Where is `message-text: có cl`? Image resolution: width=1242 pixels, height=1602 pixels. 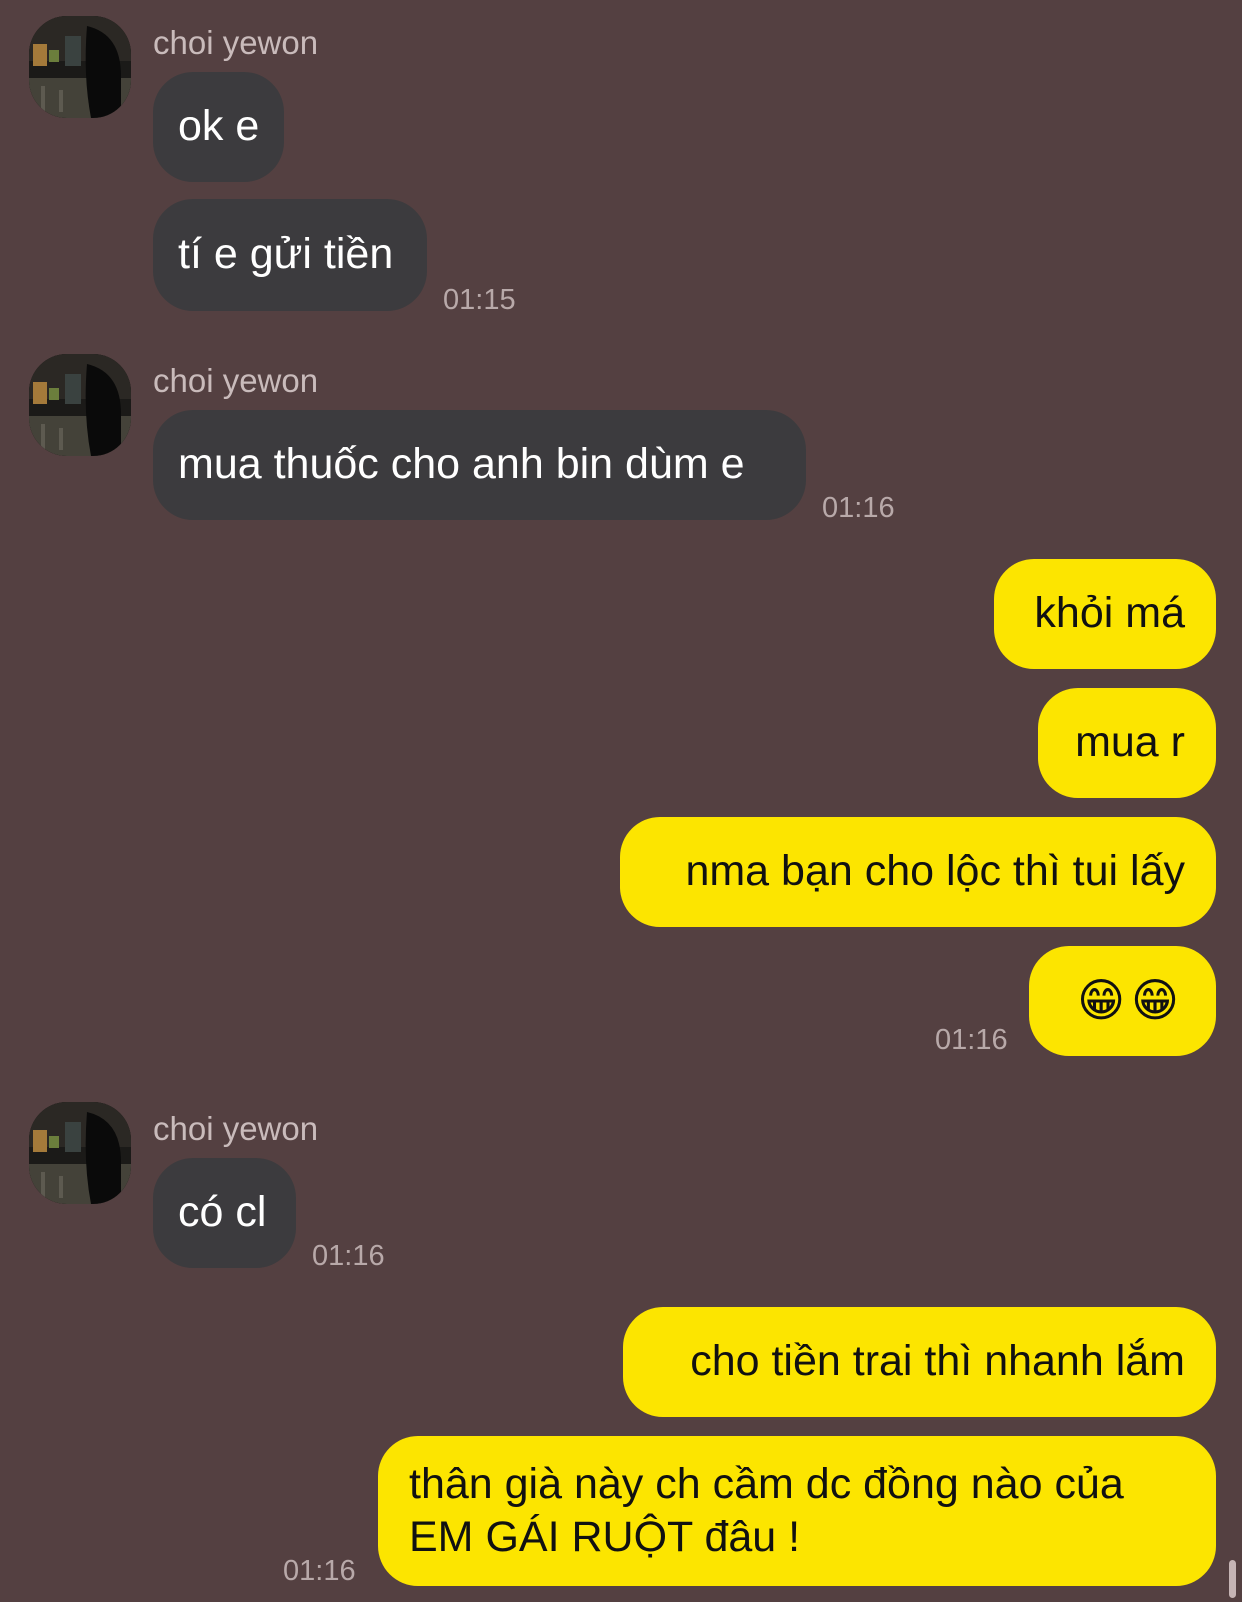 message-text: có cl is located at coordinates (222, 1212).